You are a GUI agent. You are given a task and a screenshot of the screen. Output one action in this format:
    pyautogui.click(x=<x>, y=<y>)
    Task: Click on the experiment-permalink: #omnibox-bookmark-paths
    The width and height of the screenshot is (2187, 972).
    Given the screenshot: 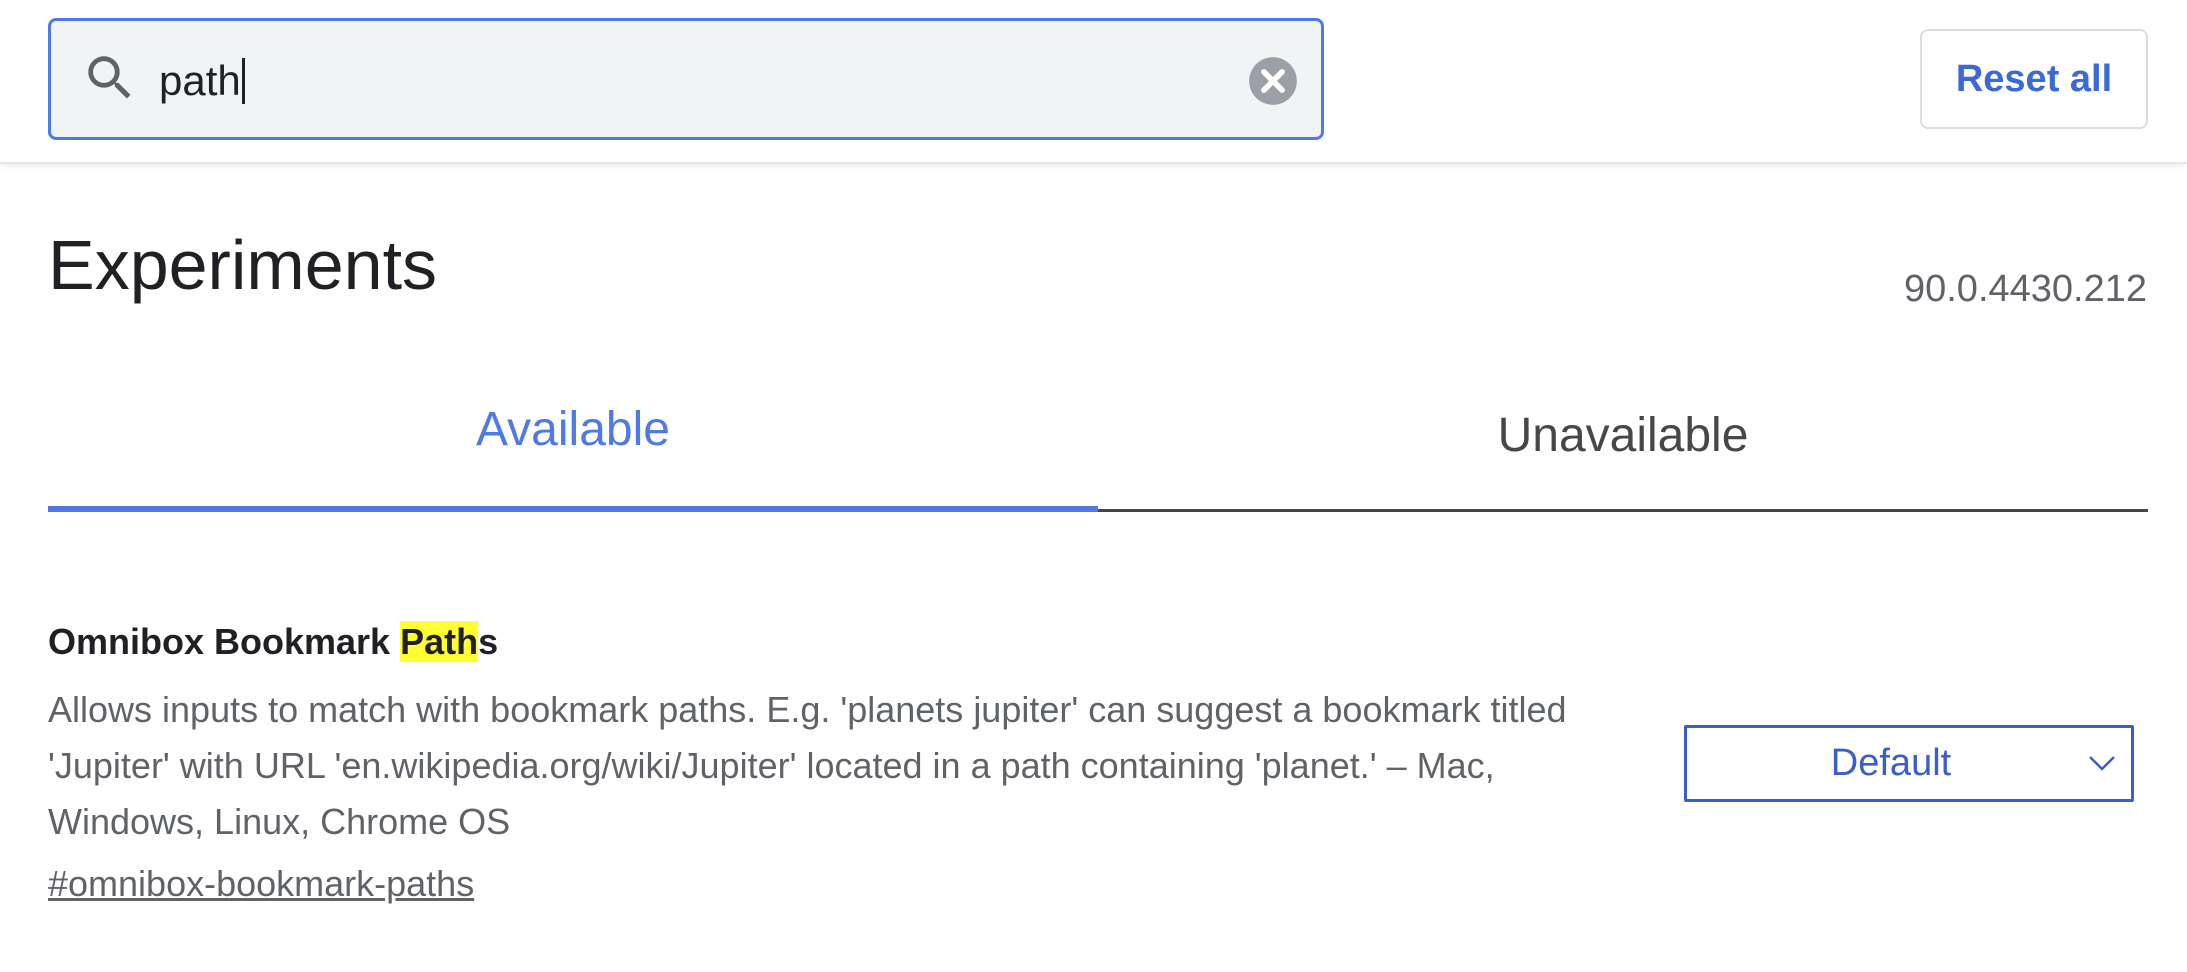 What is the action you would take?
    pyautogui.click(x=261, y=884)
    